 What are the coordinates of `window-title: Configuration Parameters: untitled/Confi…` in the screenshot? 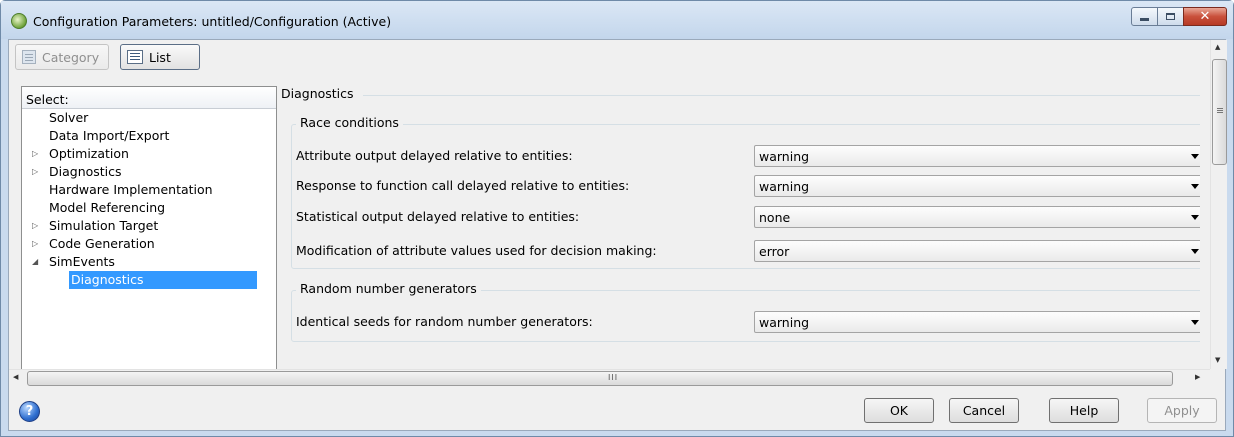 It's located at (212, 21).